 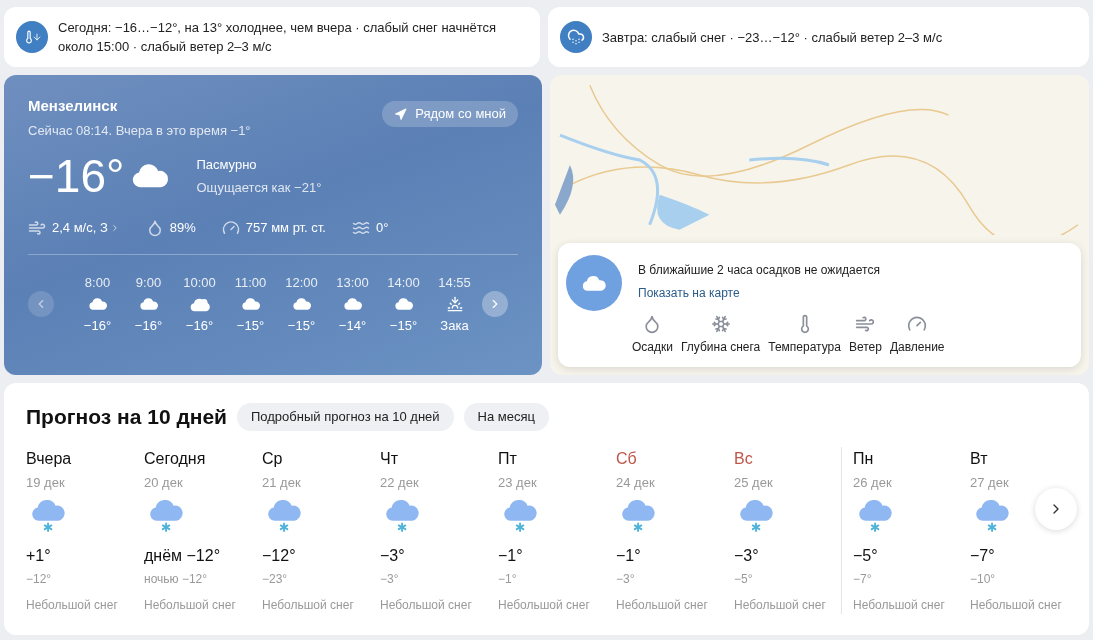 I want to click on weather-stat: 757 мм рт. ст., so click(x=285, y=228).